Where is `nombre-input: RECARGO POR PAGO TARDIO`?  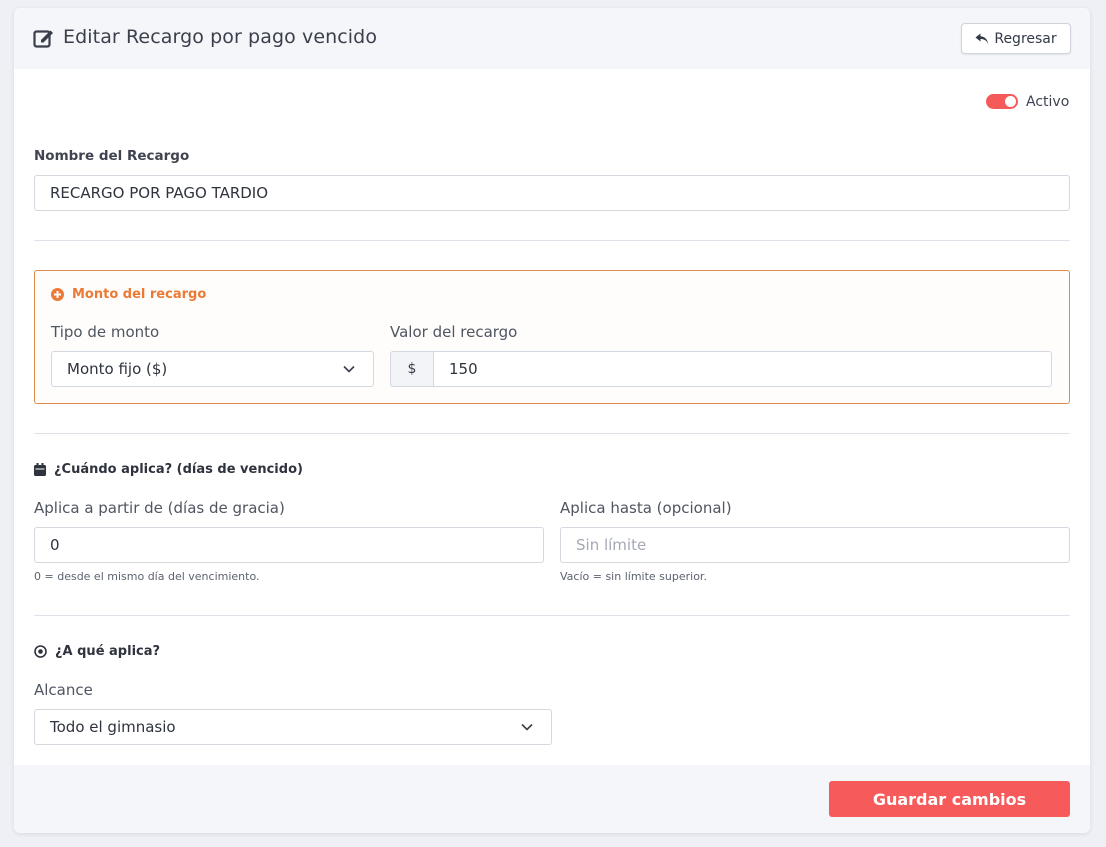 nombre-input: RECARGO POR PAGO TARDIO is located at coordinates (552, 193).